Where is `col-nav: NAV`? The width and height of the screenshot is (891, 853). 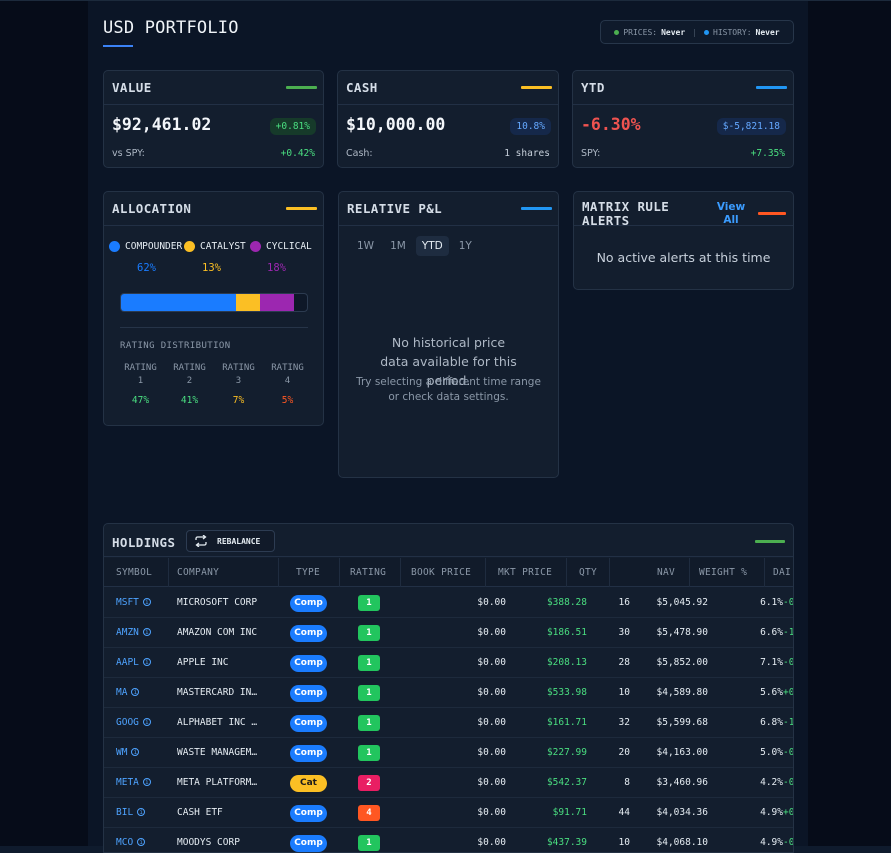 col-nav: NAV is located at coordinates (666, 572).